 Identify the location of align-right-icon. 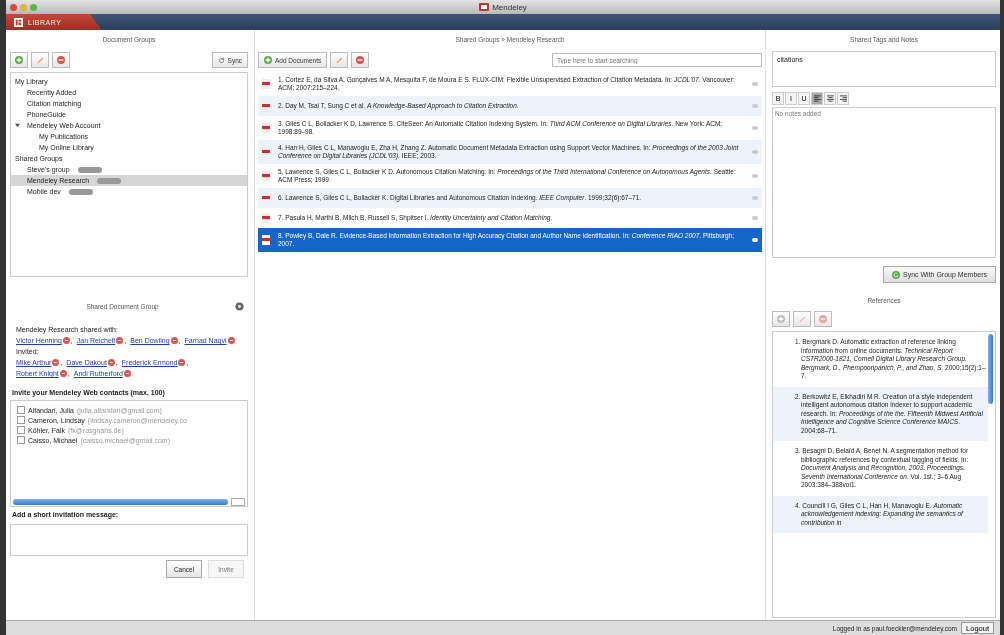
(843, 98).